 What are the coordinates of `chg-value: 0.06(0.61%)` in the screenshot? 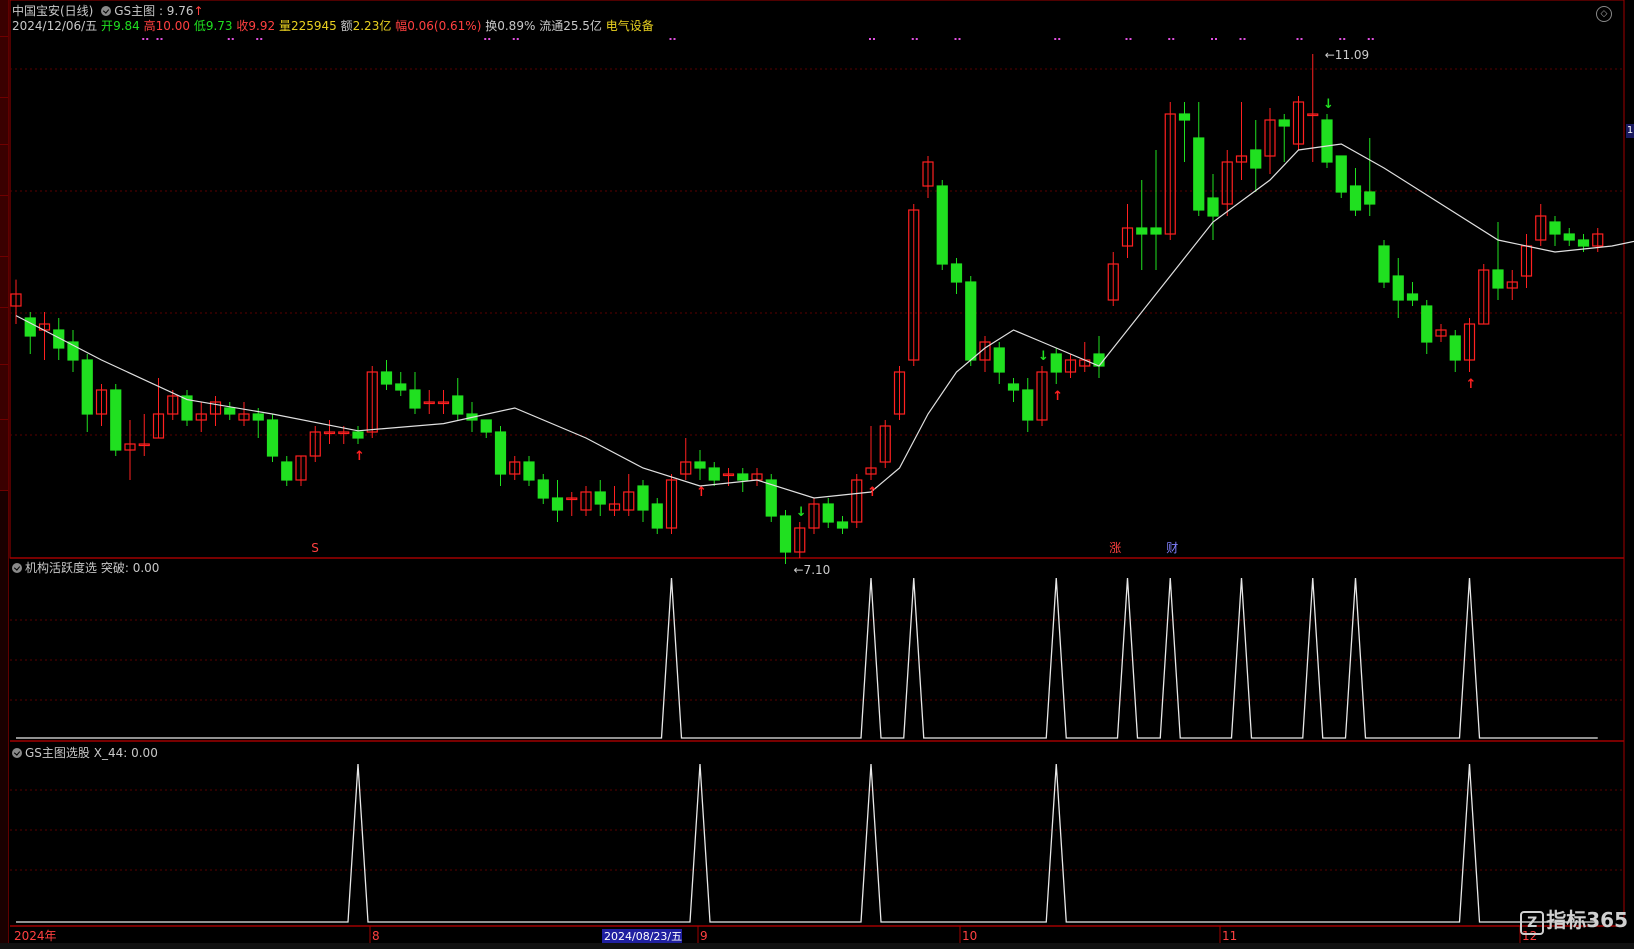 It's located at (444, 26).